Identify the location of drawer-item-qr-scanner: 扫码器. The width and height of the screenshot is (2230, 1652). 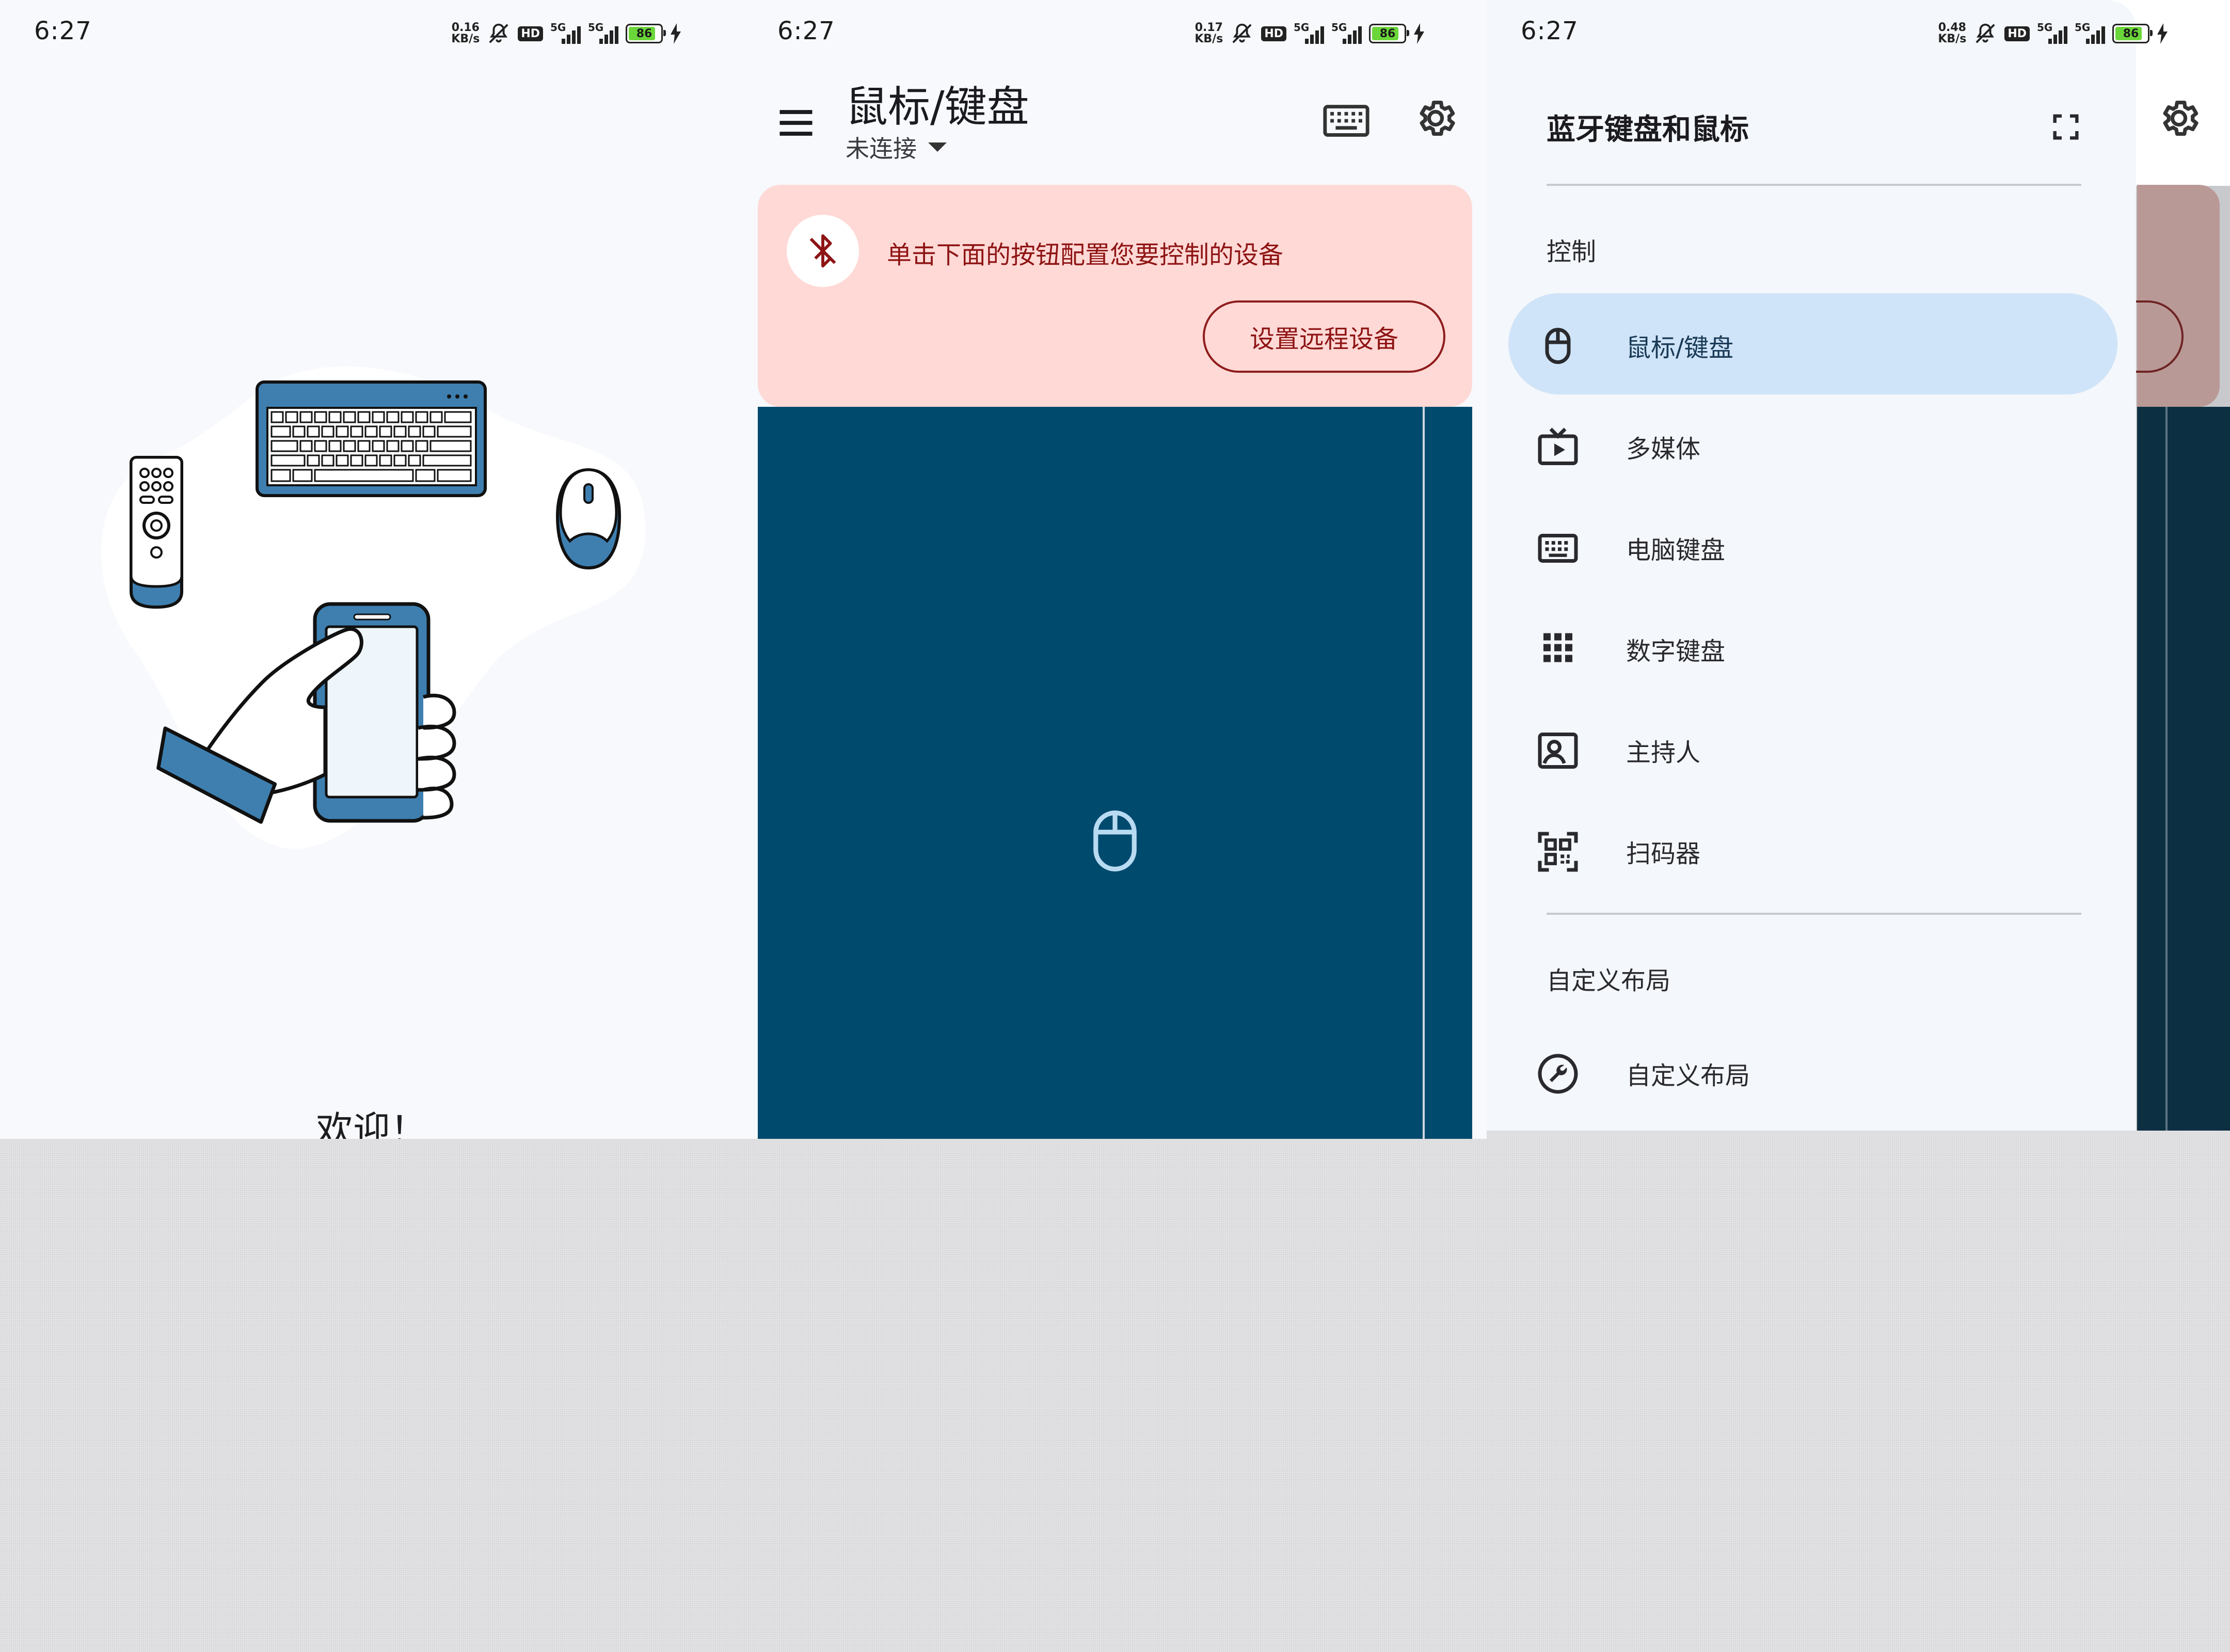
(1813, 849).